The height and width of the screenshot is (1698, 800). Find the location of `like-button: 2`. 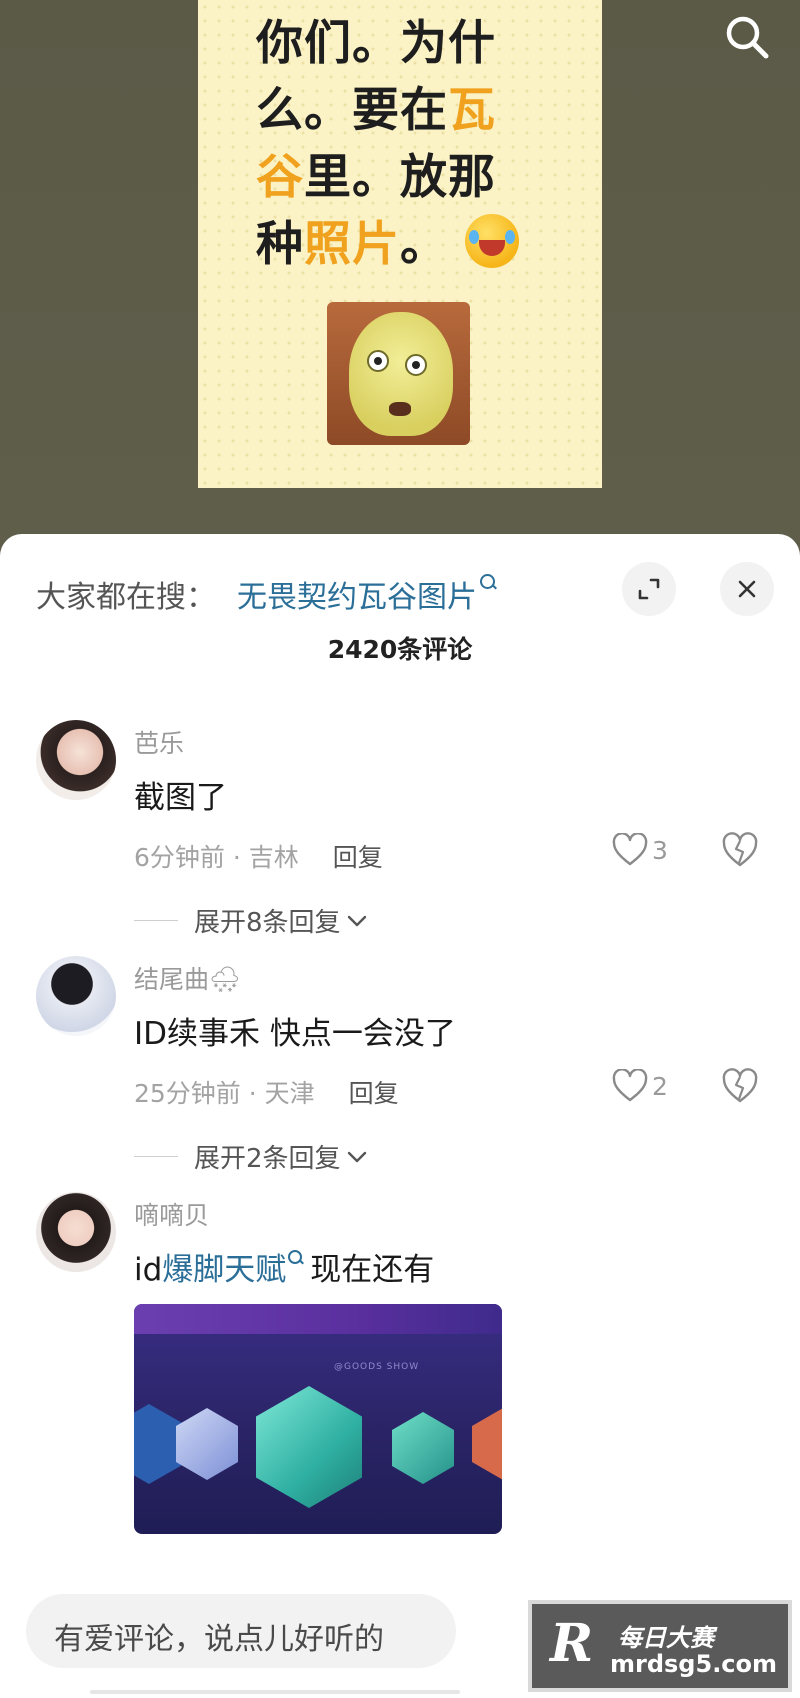

like-button: 2 is located at coordinates (640, 1086).